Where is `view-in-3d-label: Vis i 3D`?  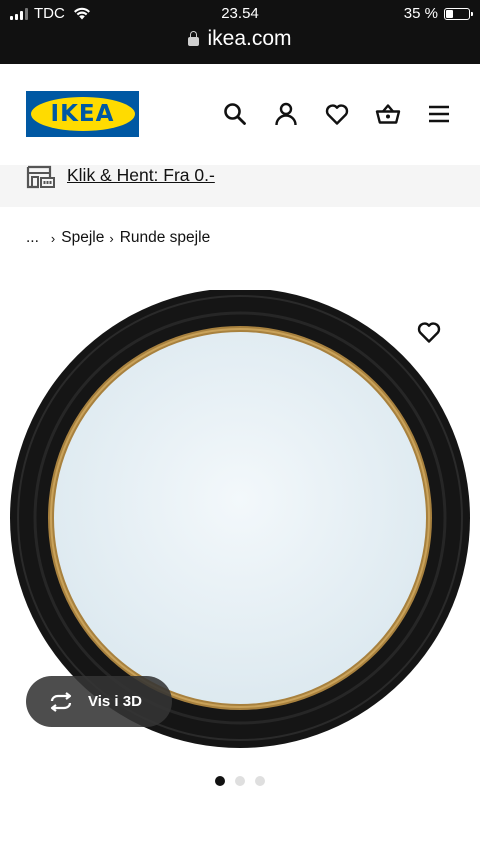 view-in-3d-label: Vis i 3D is located at coordinates (115, 701).